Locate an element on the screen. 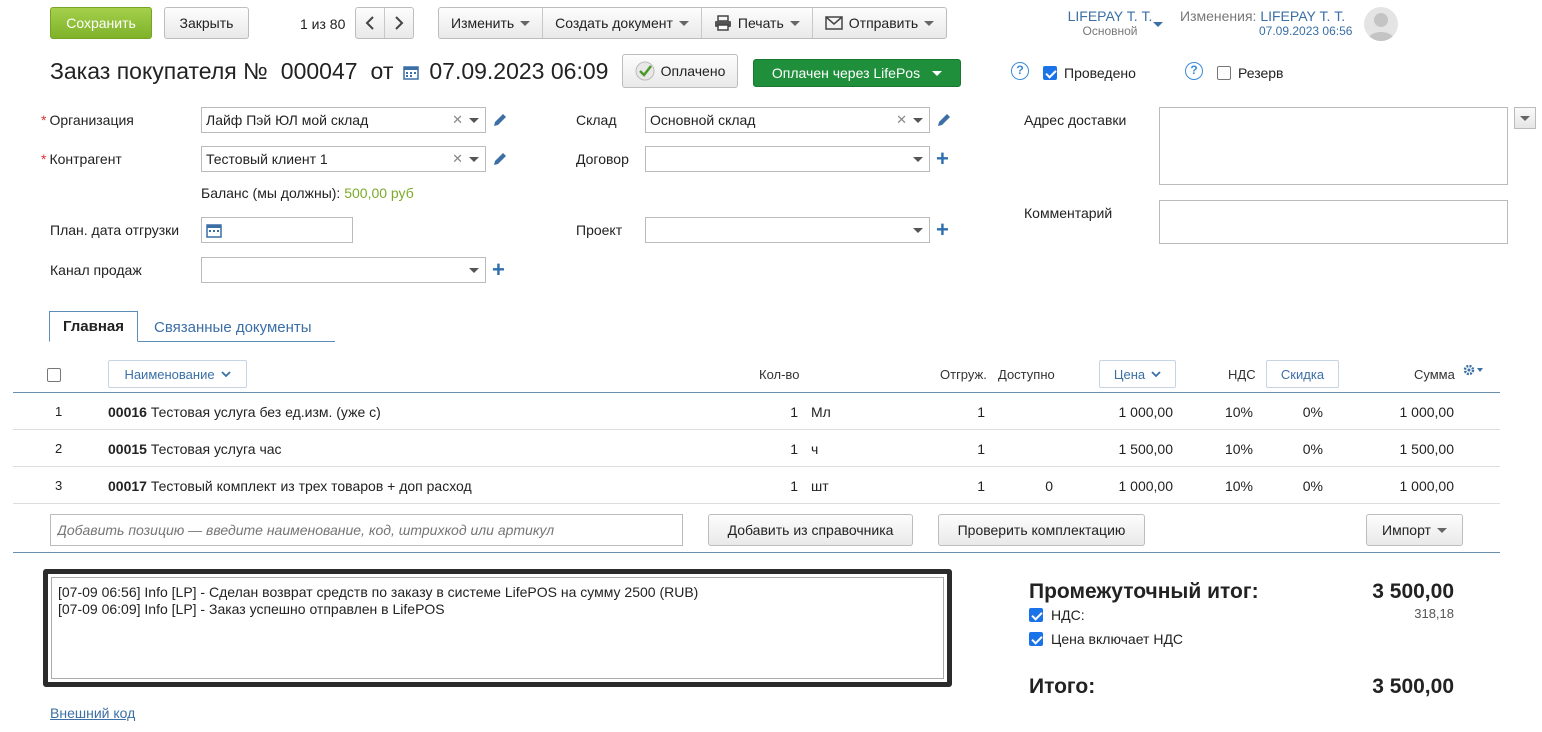 The image size is (1542, 732). balance-label: Баланс (мы должны): is located at coordinates (271, 193).